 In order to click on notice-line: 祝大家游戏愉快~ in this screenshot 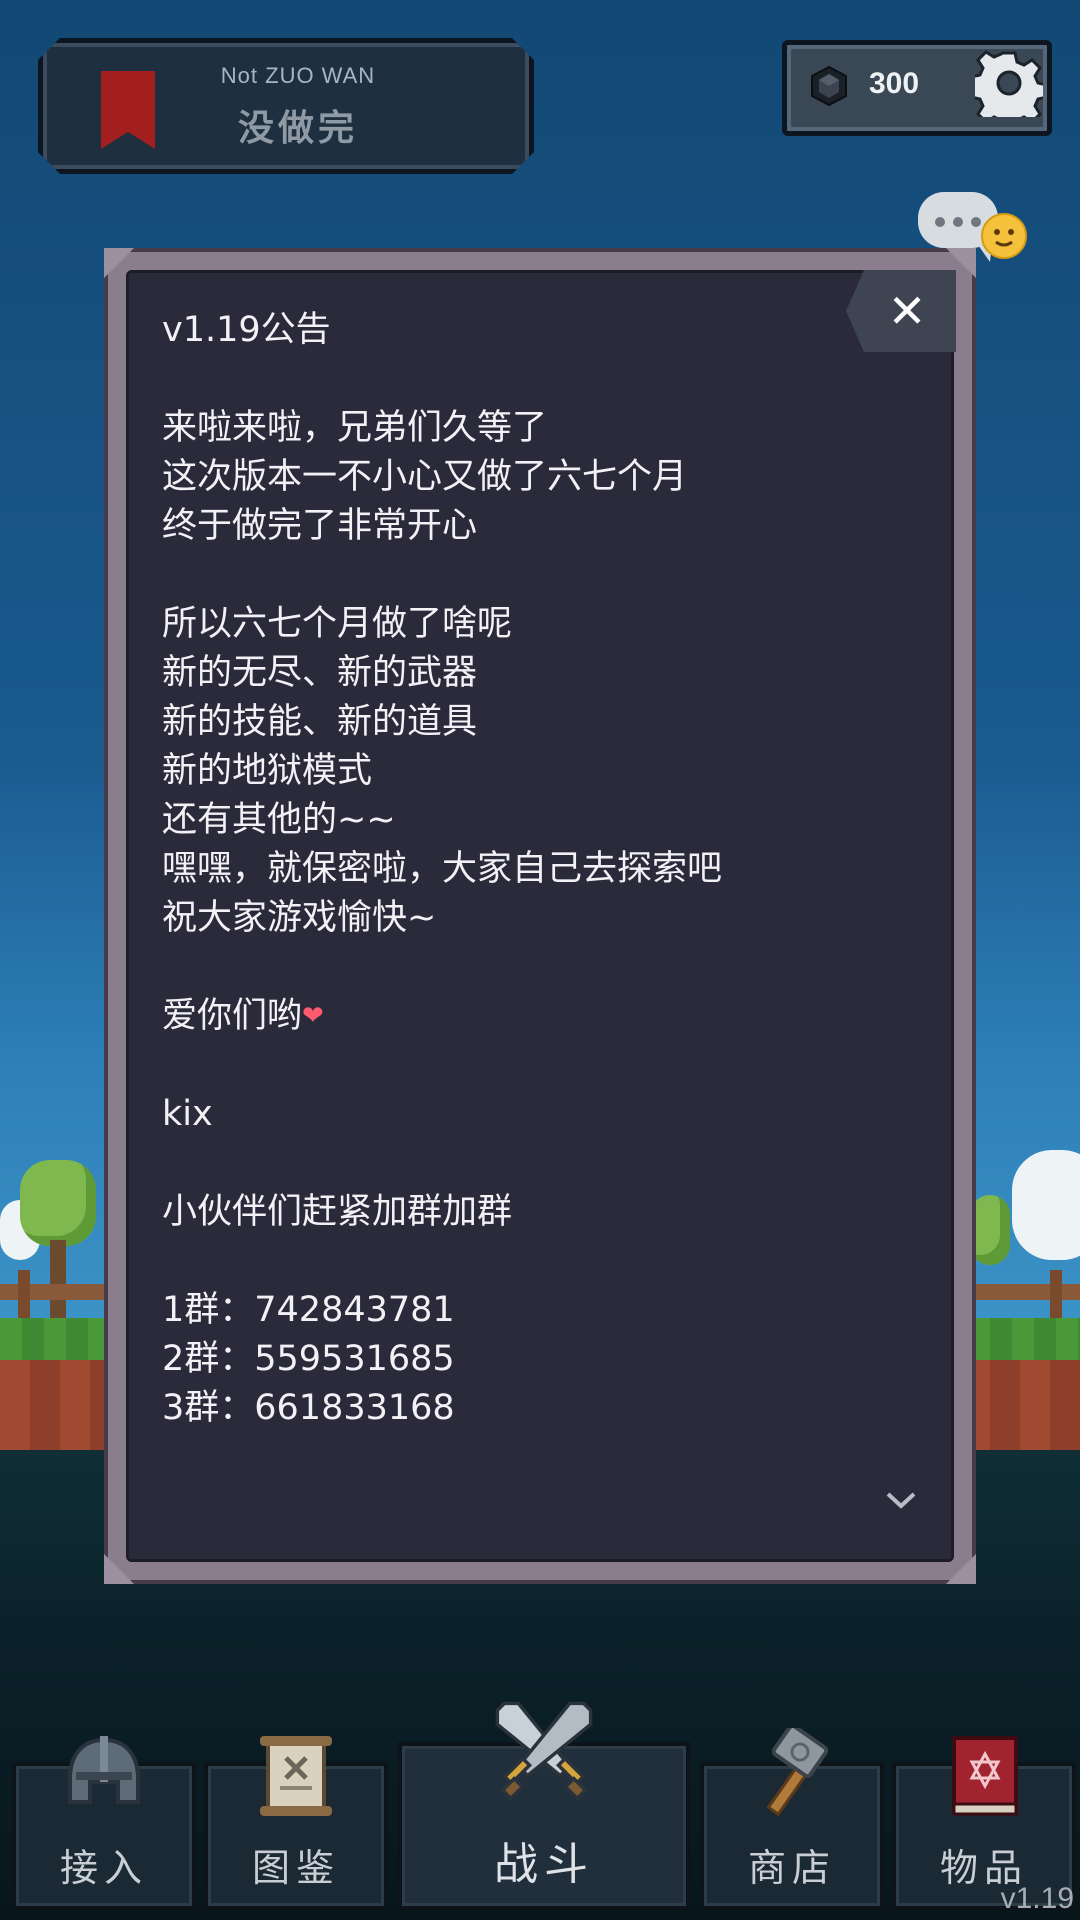, I will do `click(299, 918)`.